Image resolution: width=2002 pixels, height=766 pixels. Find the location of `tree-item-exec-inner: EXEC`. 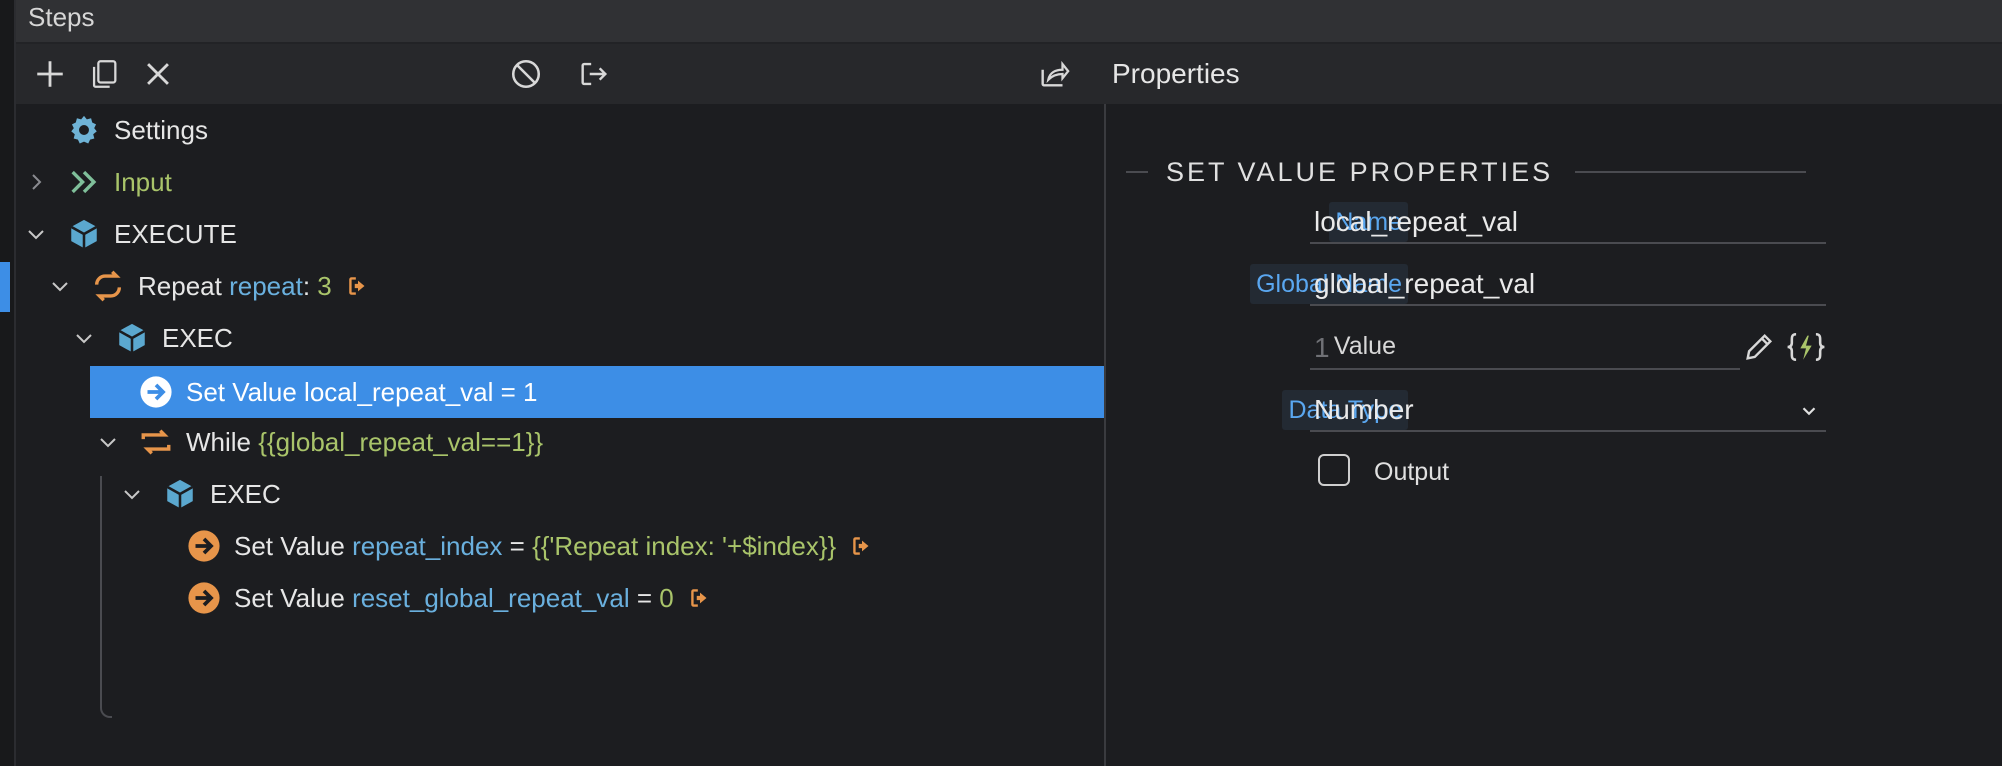

tree-item-exec-inner: EXEC is located at coordinates (221, 494).